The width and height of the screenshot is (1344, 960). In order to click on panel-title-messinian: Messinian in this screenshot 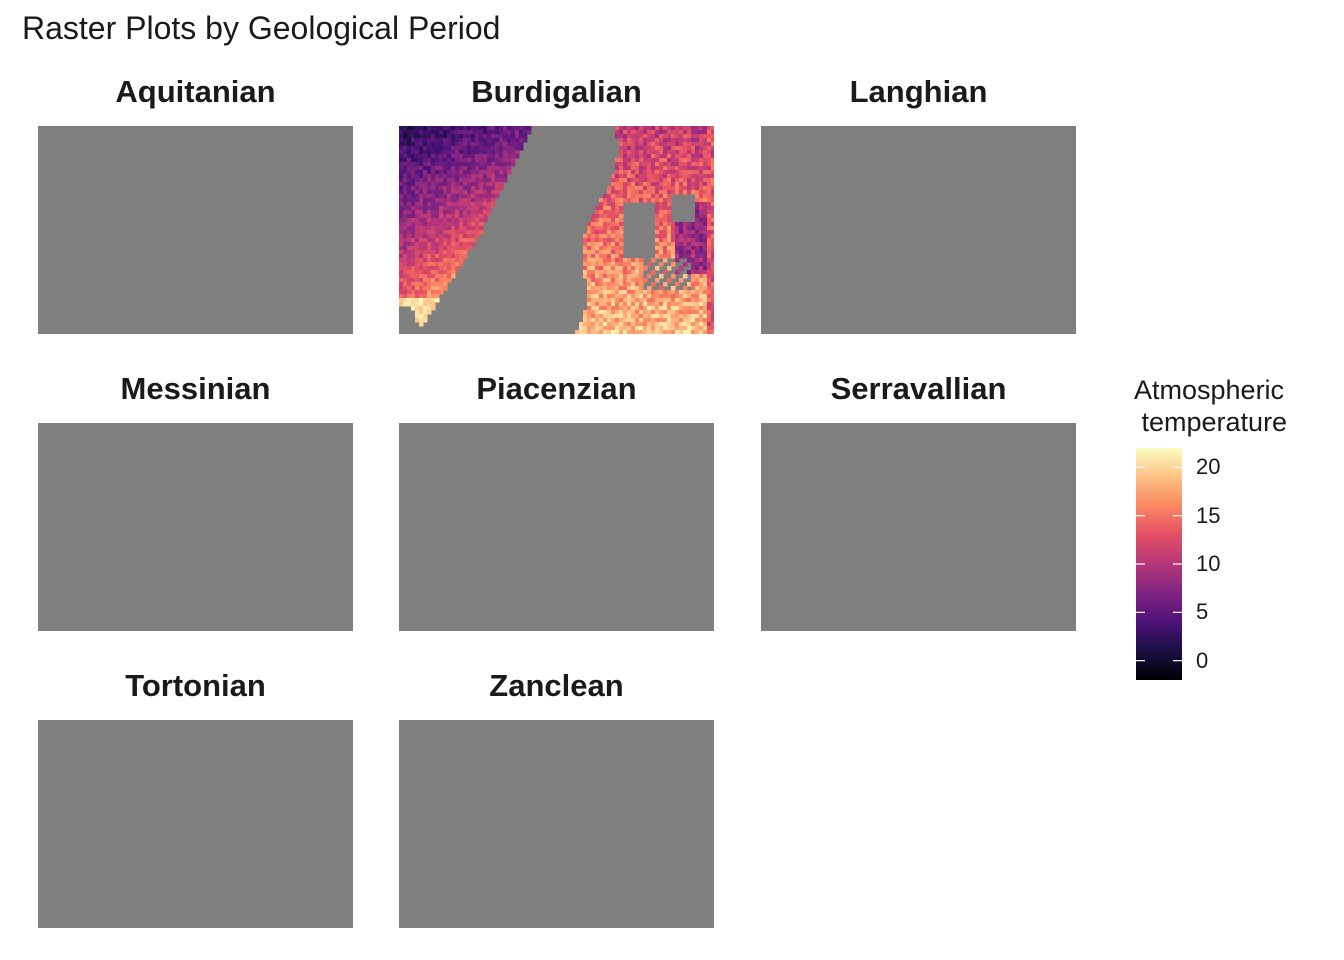, I will do `click(195, 388)`.